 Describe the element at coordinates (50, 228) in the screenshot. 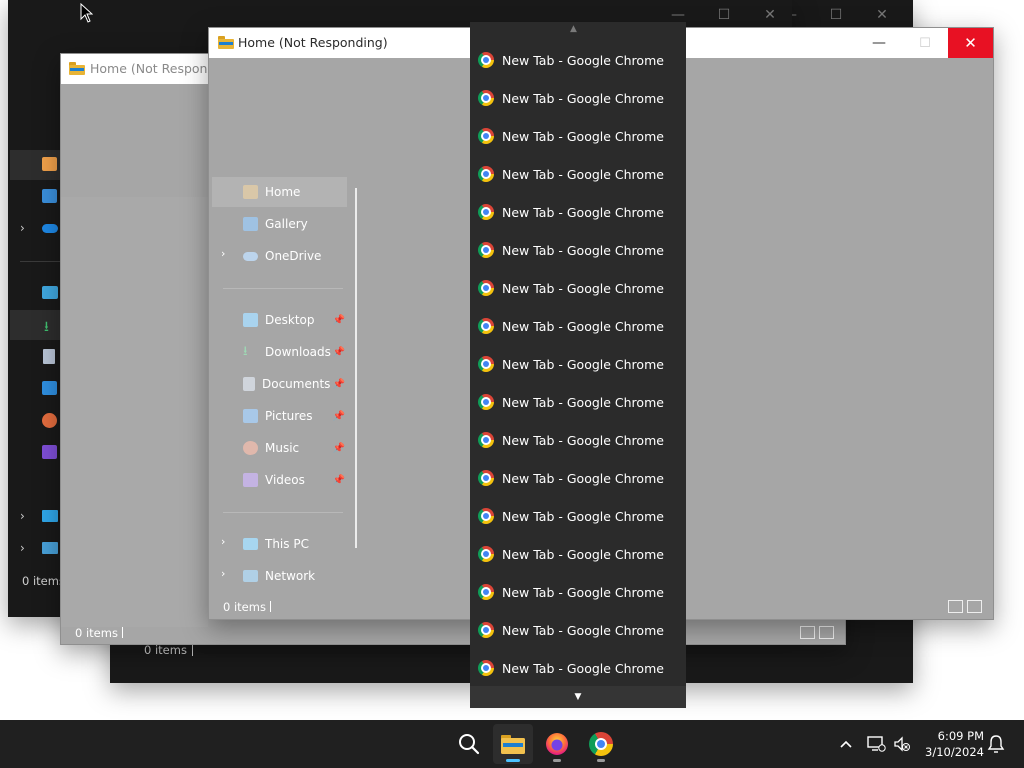

I see `cloud-icon` at that location.